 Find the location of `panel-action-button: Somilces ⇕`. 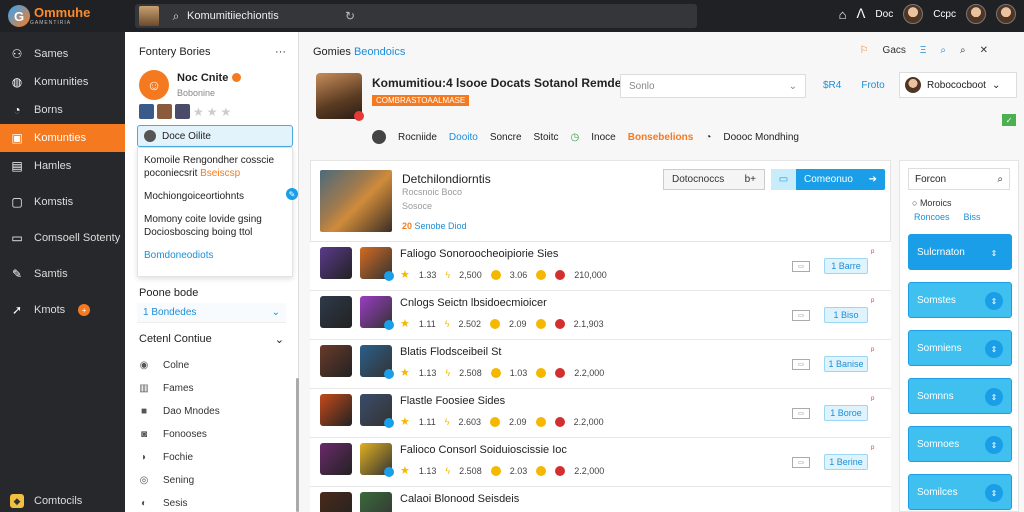

panel-action-button: Somilces ⇕ is located at coordinates (960, 492).